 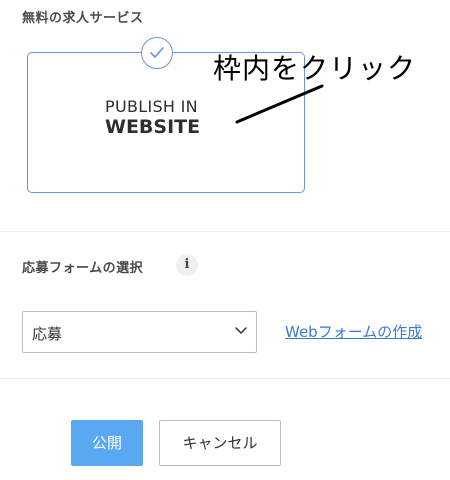 What do you see at coordinates (225, 378) in the screenshot?
I see `divider-bottom` at bounding box center [225, 378].